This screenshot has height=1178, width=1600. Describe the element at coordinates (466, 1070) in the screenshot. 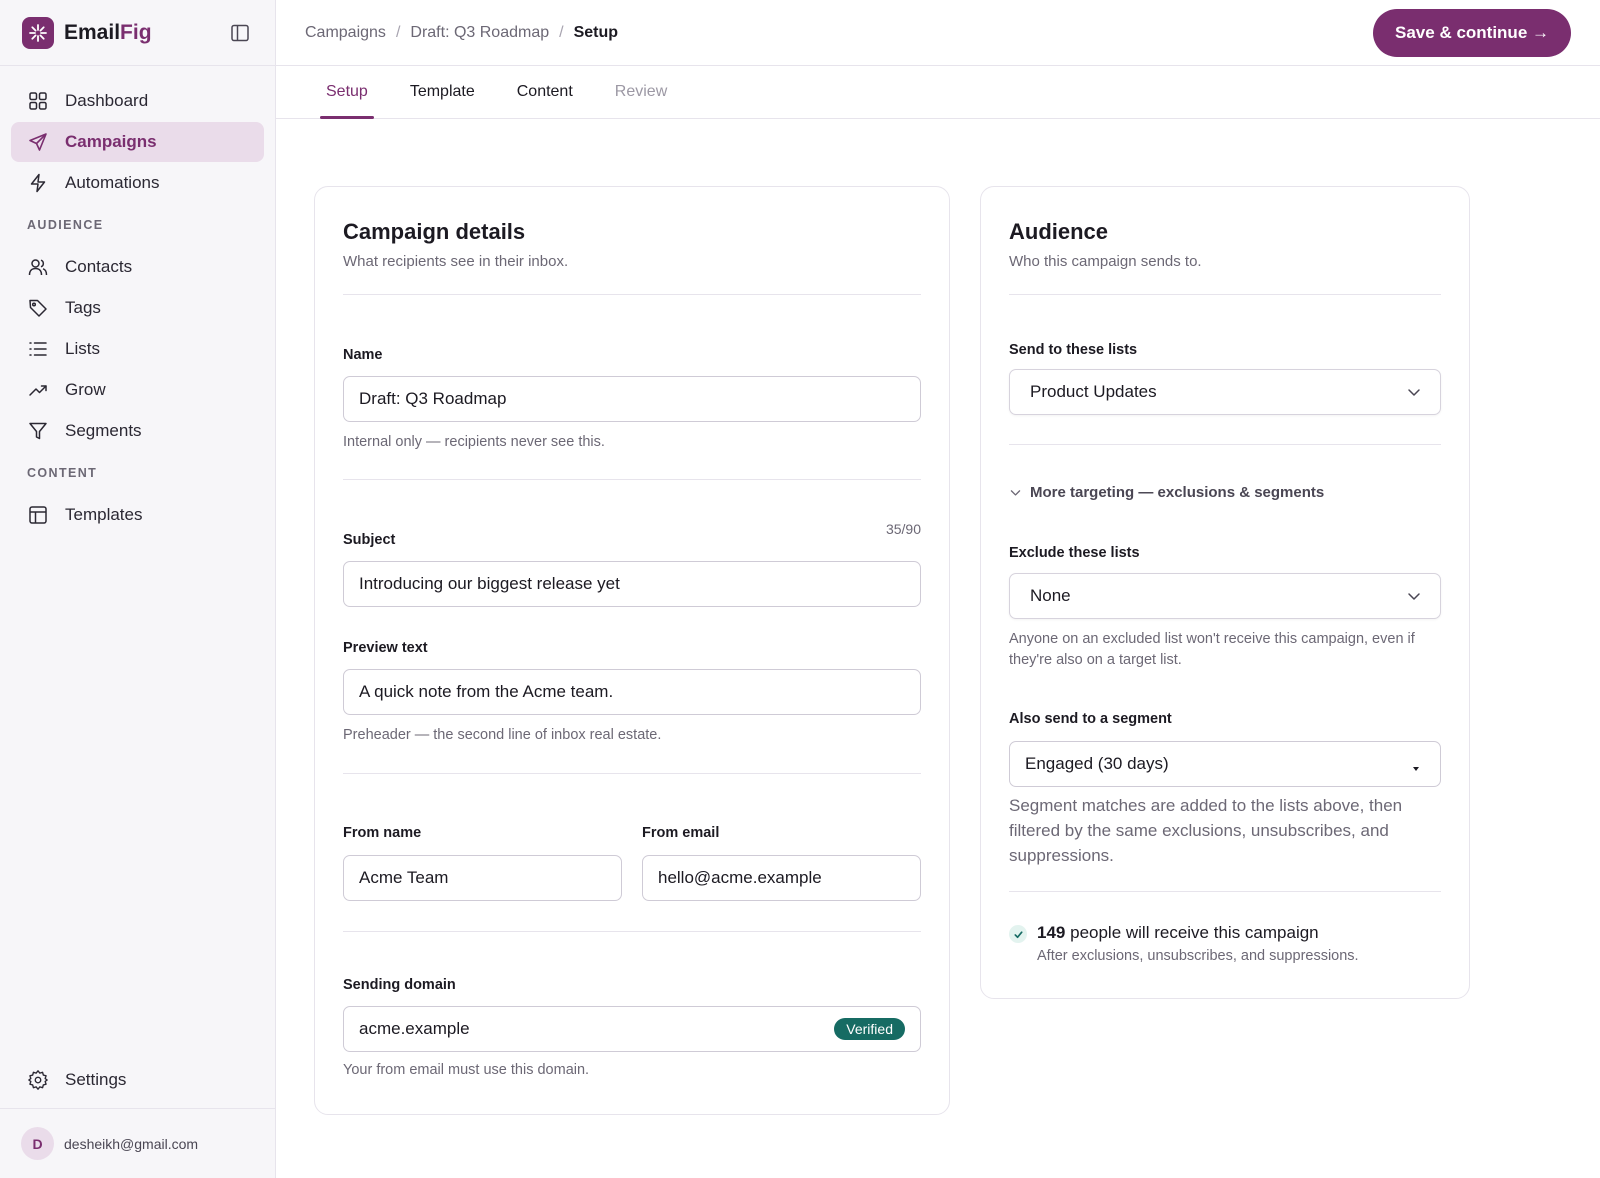

I see `sending-domain-help: Your from email must use this domain.` at that location.